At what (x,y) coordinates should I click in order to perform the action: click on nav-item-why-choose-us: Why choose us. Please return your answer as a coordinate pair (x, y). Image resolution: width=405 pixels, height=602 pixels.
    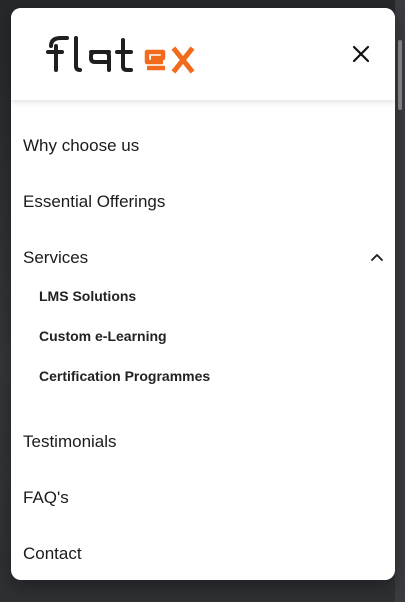
    Looking at the image, I should click on (81, 146).